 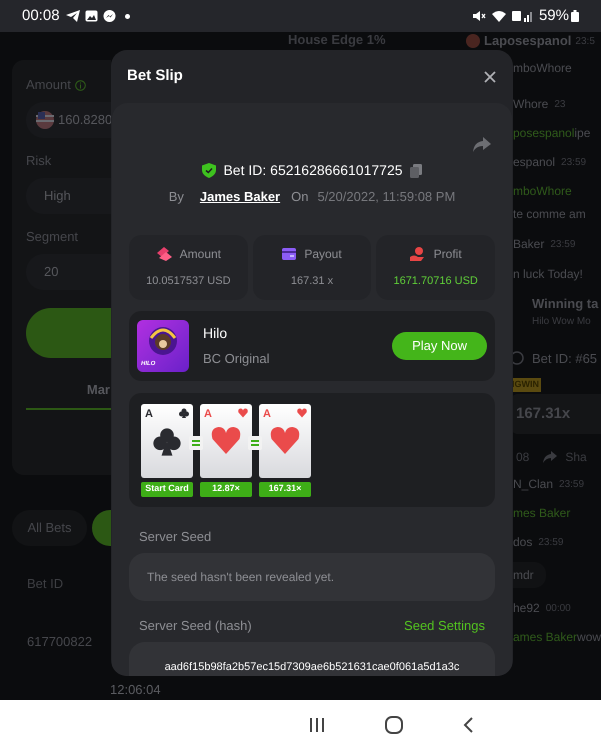 What do you see at coordinates (548, 274) in the screenshot?
I see `message-text: n luck Today!` at bounding box center [548, 274].